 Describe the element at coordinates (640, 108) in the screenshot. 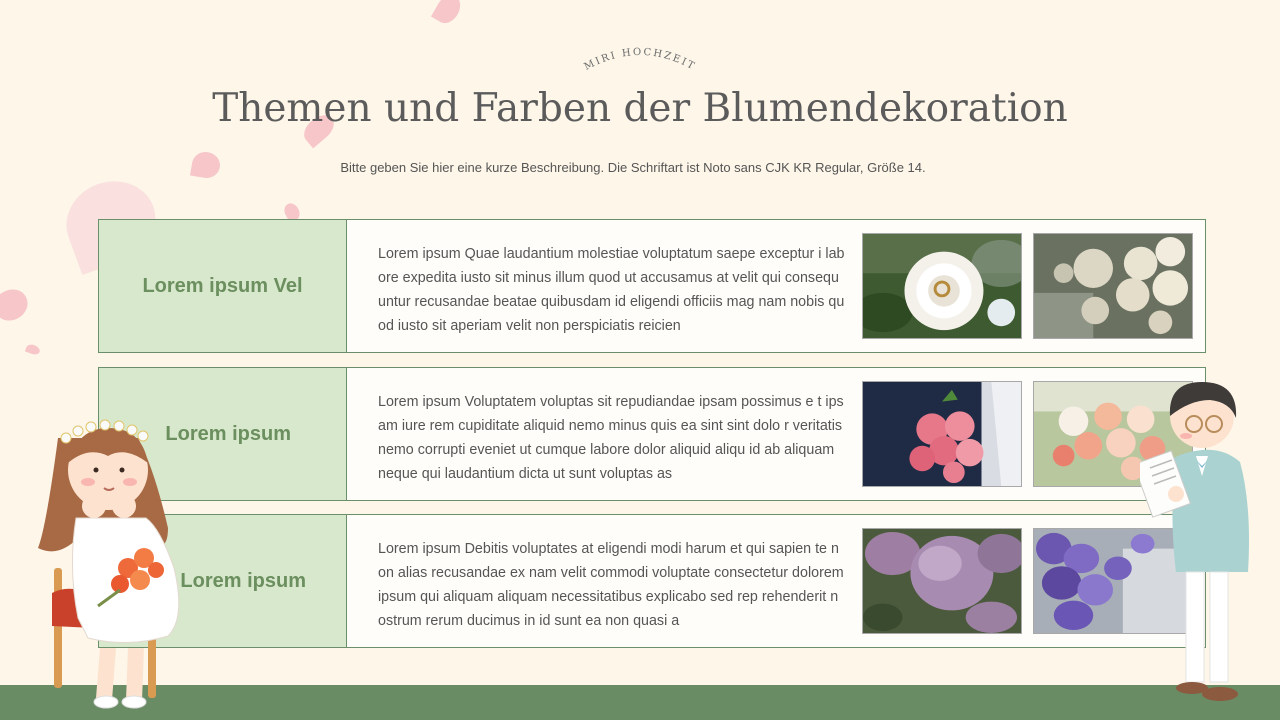

I see `page-title: Themen und Farben der Blumendekoration` at that location.